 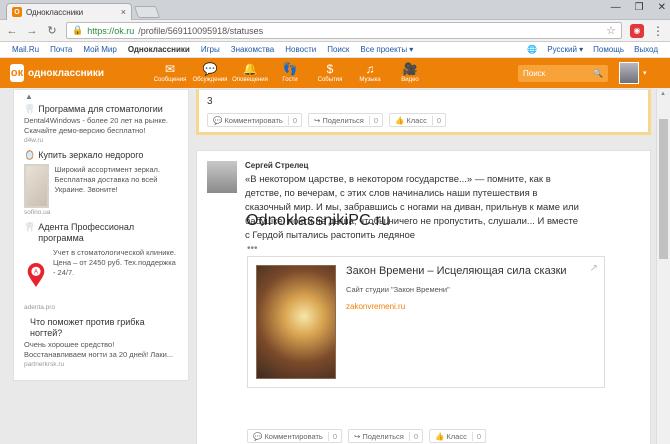 I want to click on forward-icon: →, so click(x=32, y=31).